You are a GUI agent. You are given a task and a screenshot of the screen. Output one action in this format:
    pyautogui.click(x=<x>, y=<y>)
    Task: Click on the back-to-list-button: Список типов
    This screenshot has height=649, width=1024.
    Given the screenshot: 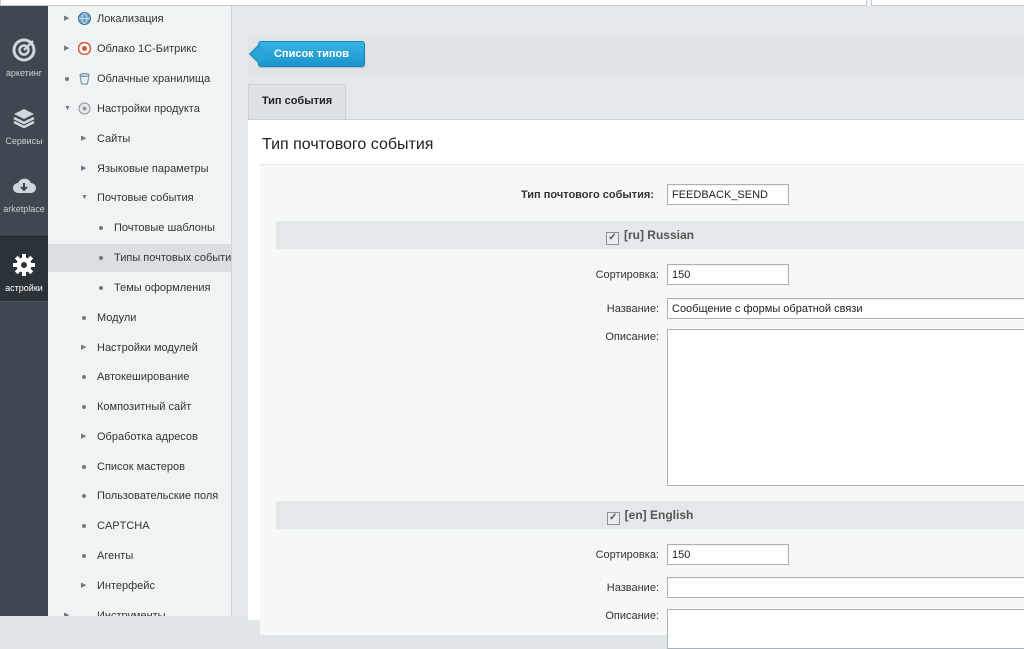 What is the action you would take?
    pyautogui.click(x=311, y=54)
    